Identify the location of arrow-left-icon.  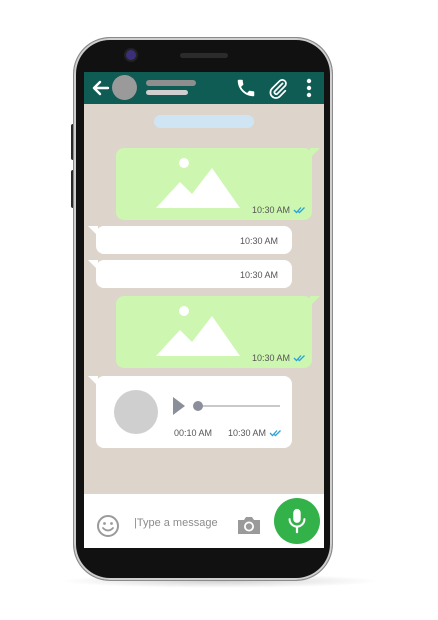
(101, 88).